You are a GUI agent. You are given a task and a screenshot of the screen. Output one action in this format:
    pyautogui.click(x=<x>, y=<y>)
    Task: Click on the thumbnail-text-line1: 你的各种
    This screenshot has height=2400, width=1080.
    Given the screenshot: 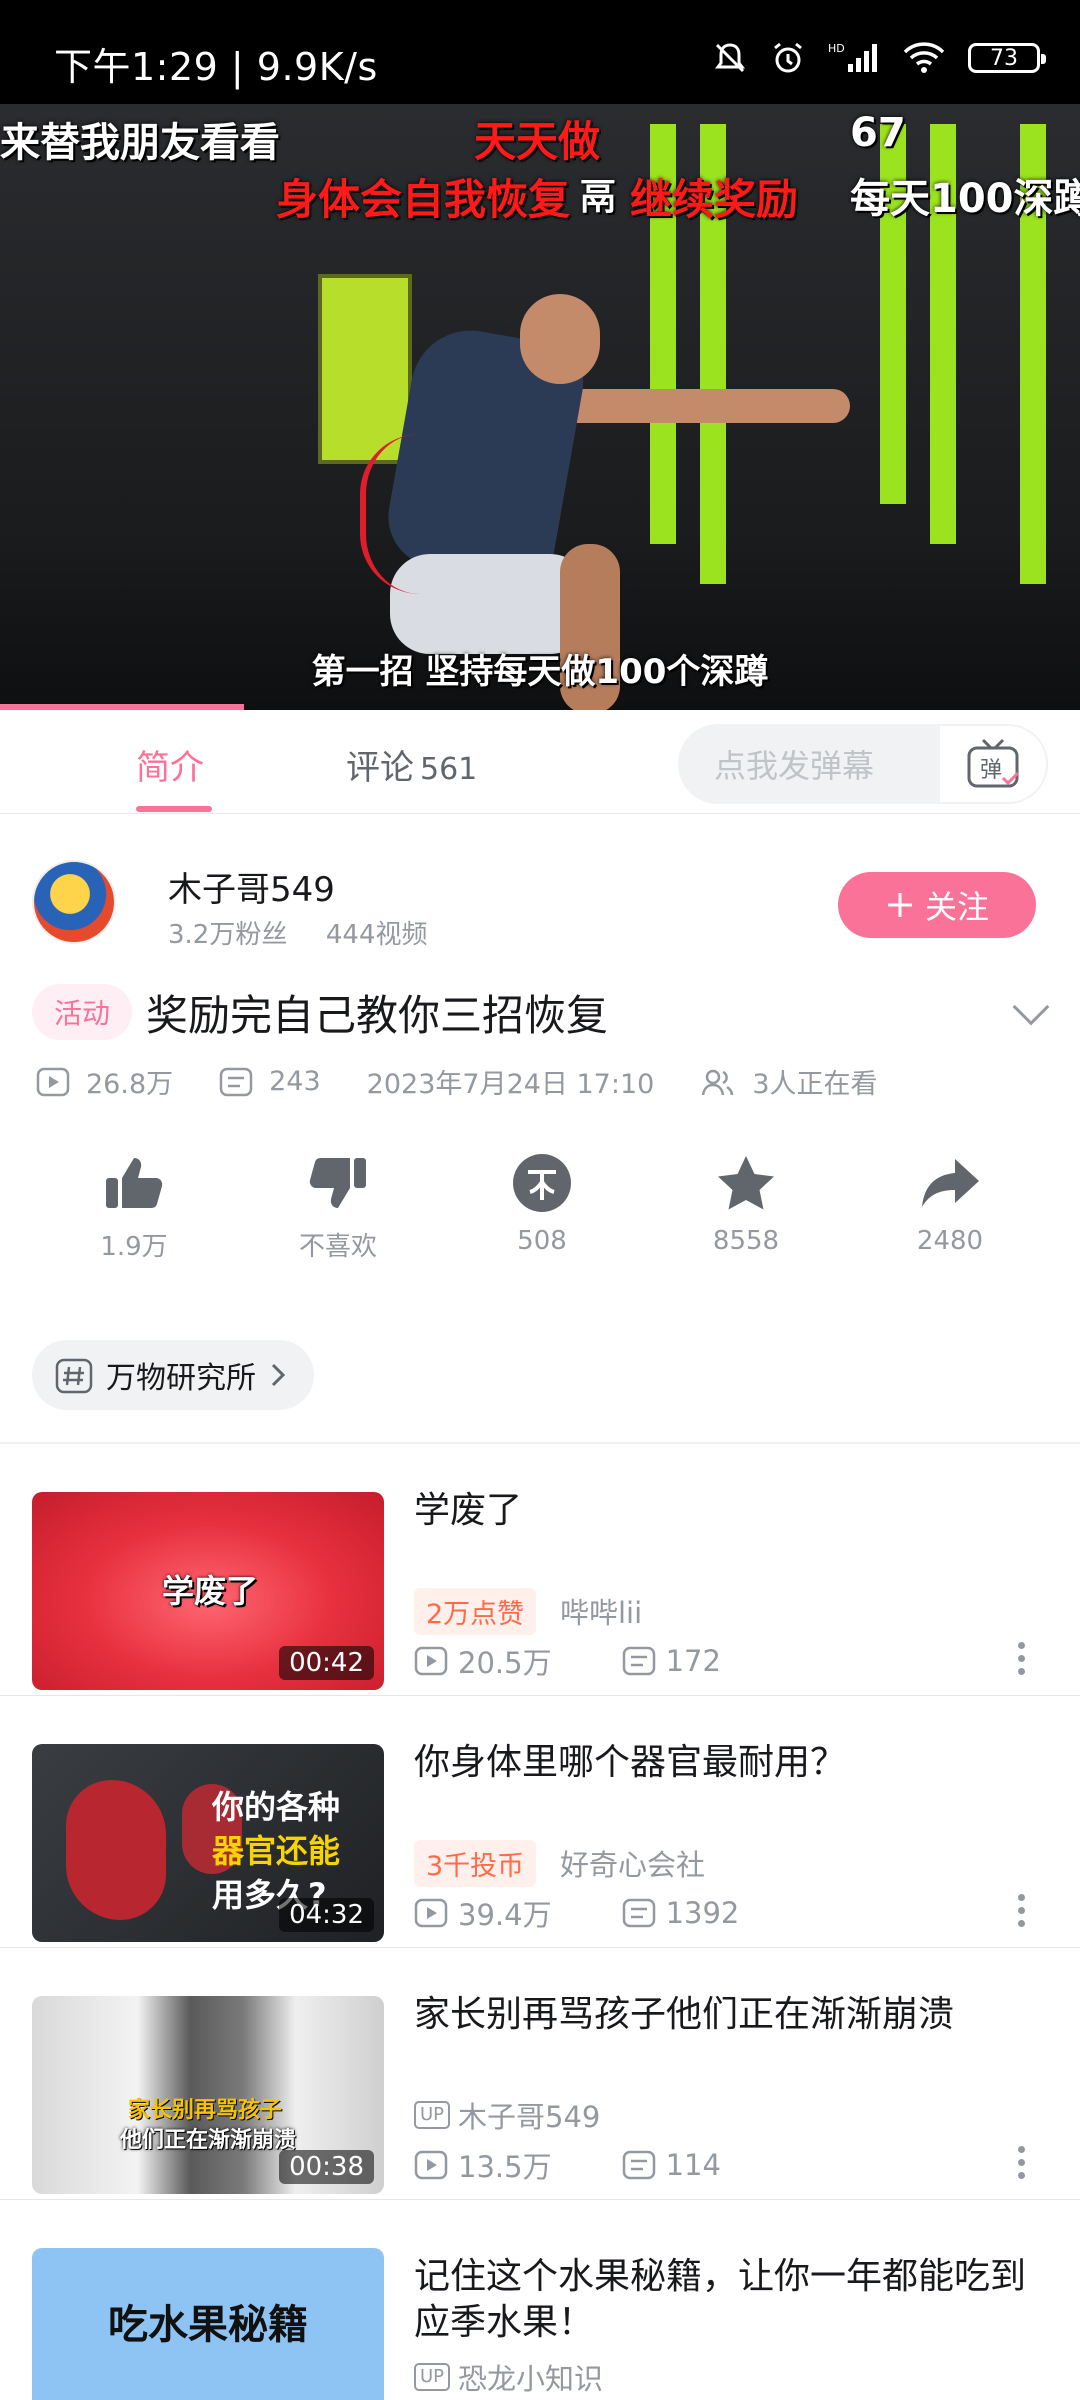 What is the action you would take?
    pyautogui.click(x=276, y=1807)
    